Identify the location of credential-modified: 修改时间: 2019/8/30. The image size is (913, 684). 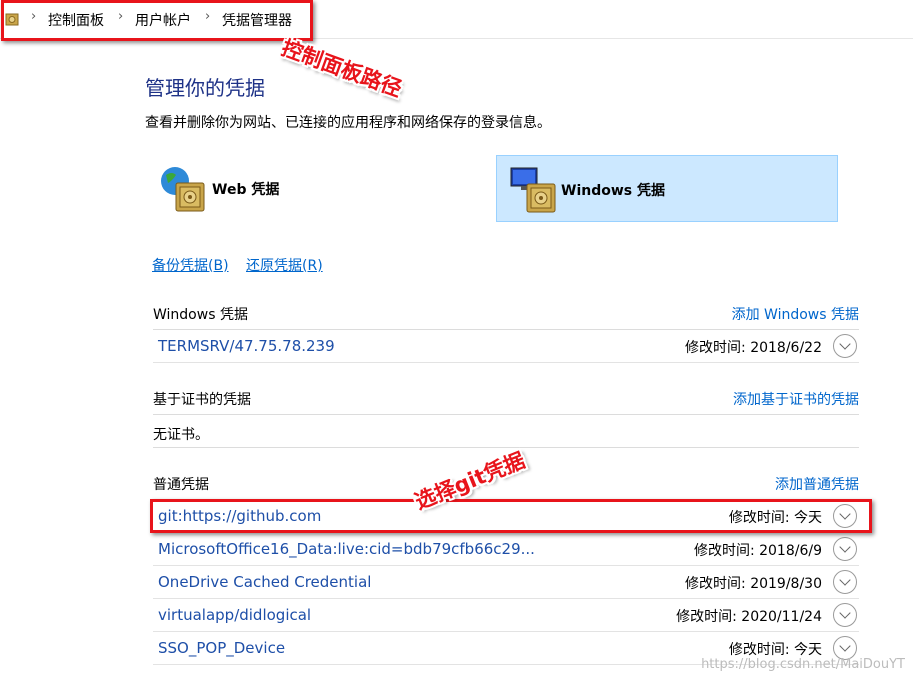
(753, 584).